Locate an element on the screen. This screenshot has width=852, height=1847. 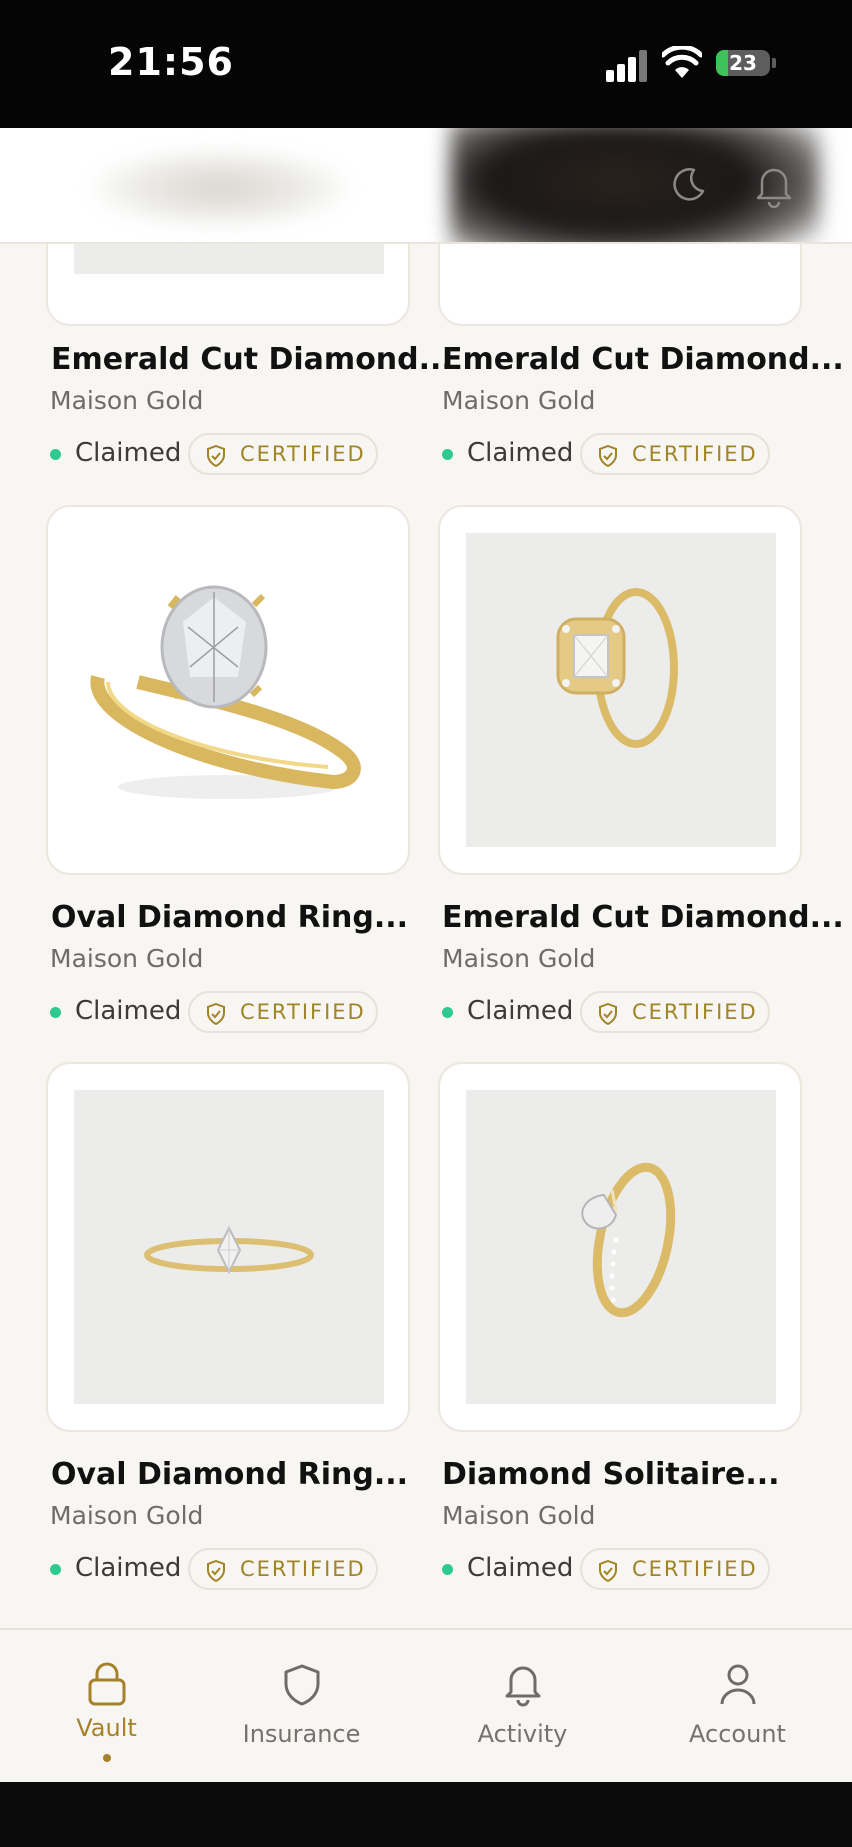
status-bar: 21:56 23 is located at coordinates (426, 64).